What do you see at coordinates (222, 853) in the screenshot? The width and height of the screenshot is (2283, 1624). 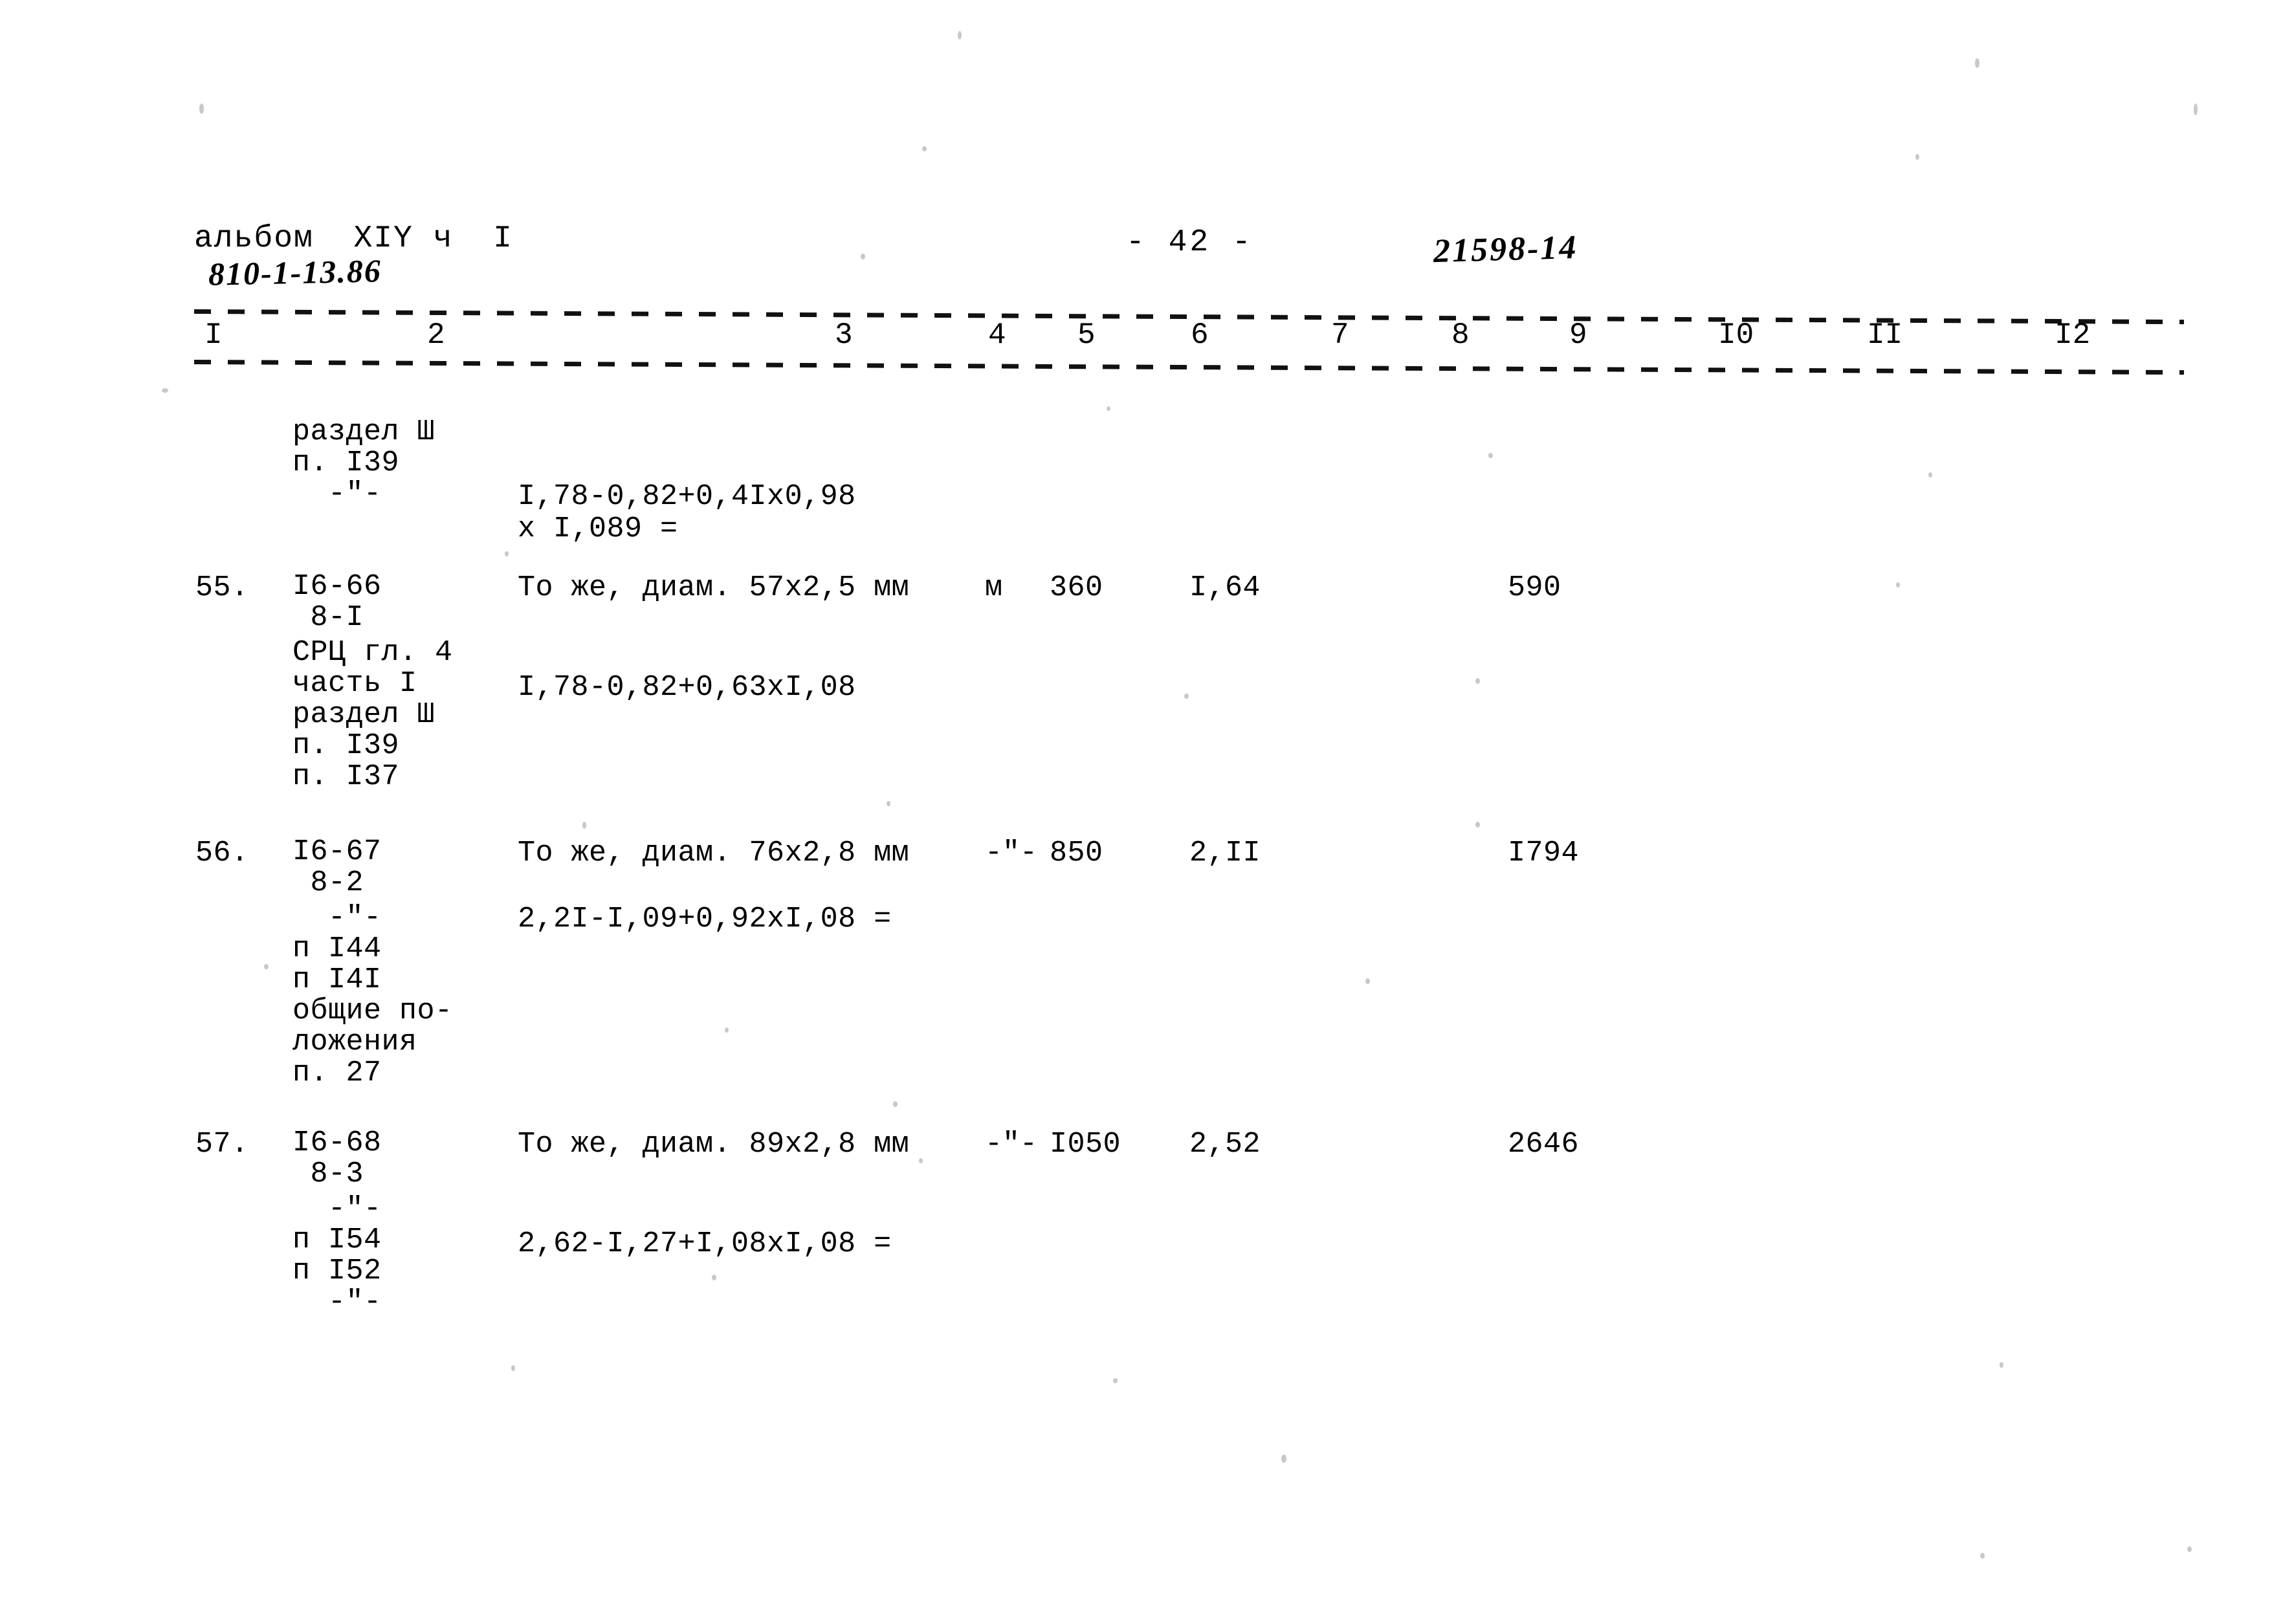 I see `row-number: 56.` at bounding box center [222, 853].